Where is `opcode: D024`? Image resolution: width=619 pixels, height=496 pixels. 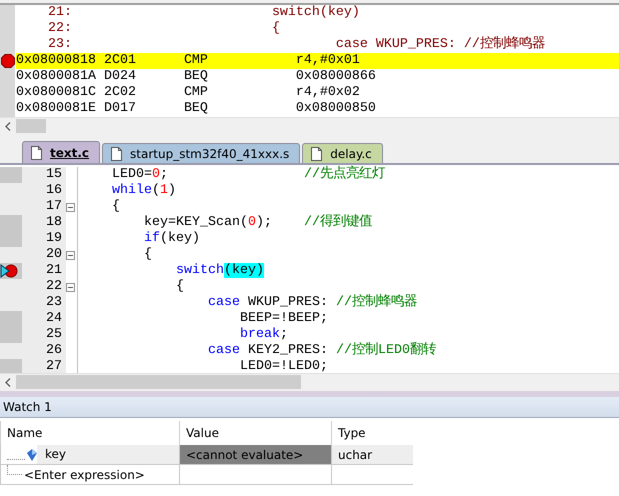 opcode: D024 is located at coordinates (120, 77).